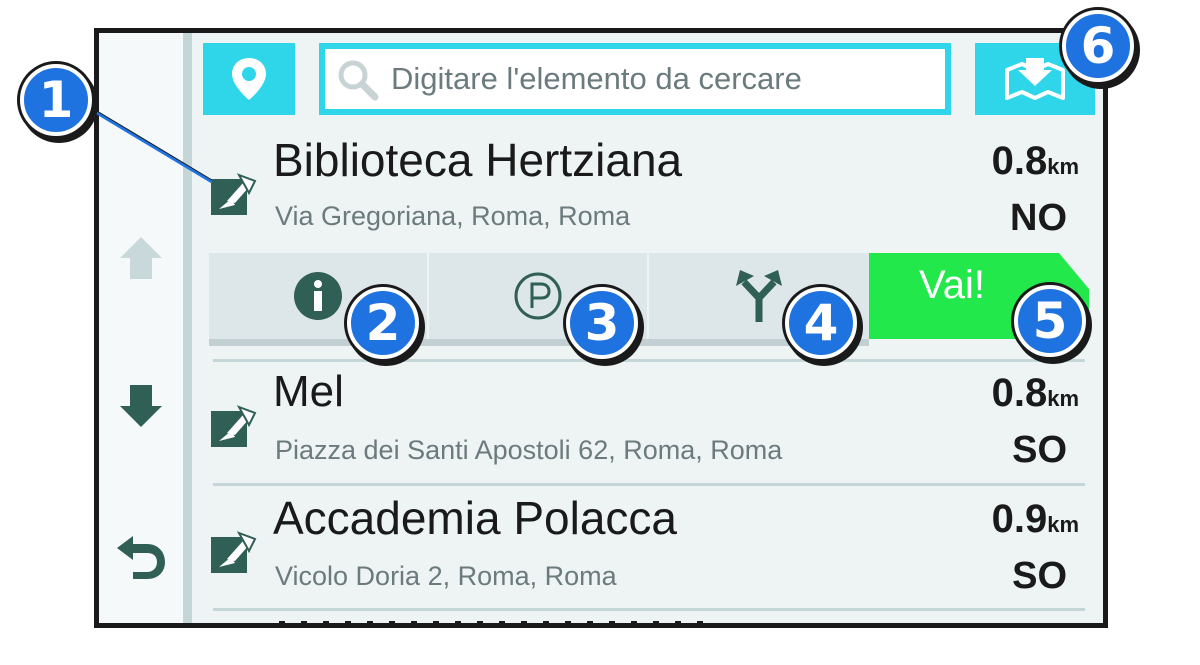 The height and width of the screenshot is (665, 1200). Describe the element at coordinates (383, 323) in the screenshot. I see `callout-2: 2` at that location.